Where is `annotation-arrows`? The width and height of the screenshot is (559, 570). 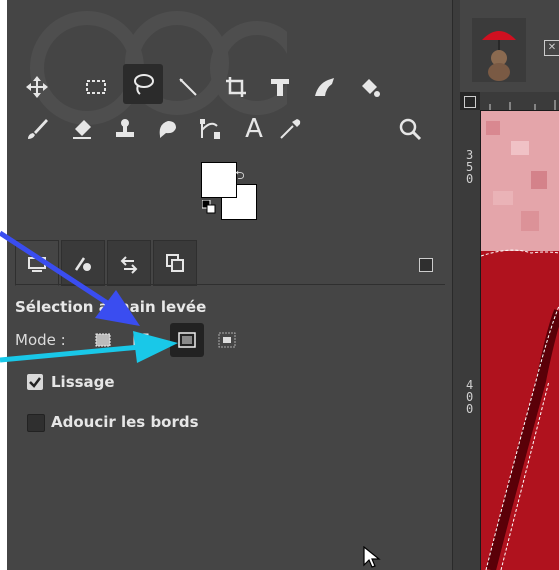
annotation-arrows is located at coordinates (89, 296).